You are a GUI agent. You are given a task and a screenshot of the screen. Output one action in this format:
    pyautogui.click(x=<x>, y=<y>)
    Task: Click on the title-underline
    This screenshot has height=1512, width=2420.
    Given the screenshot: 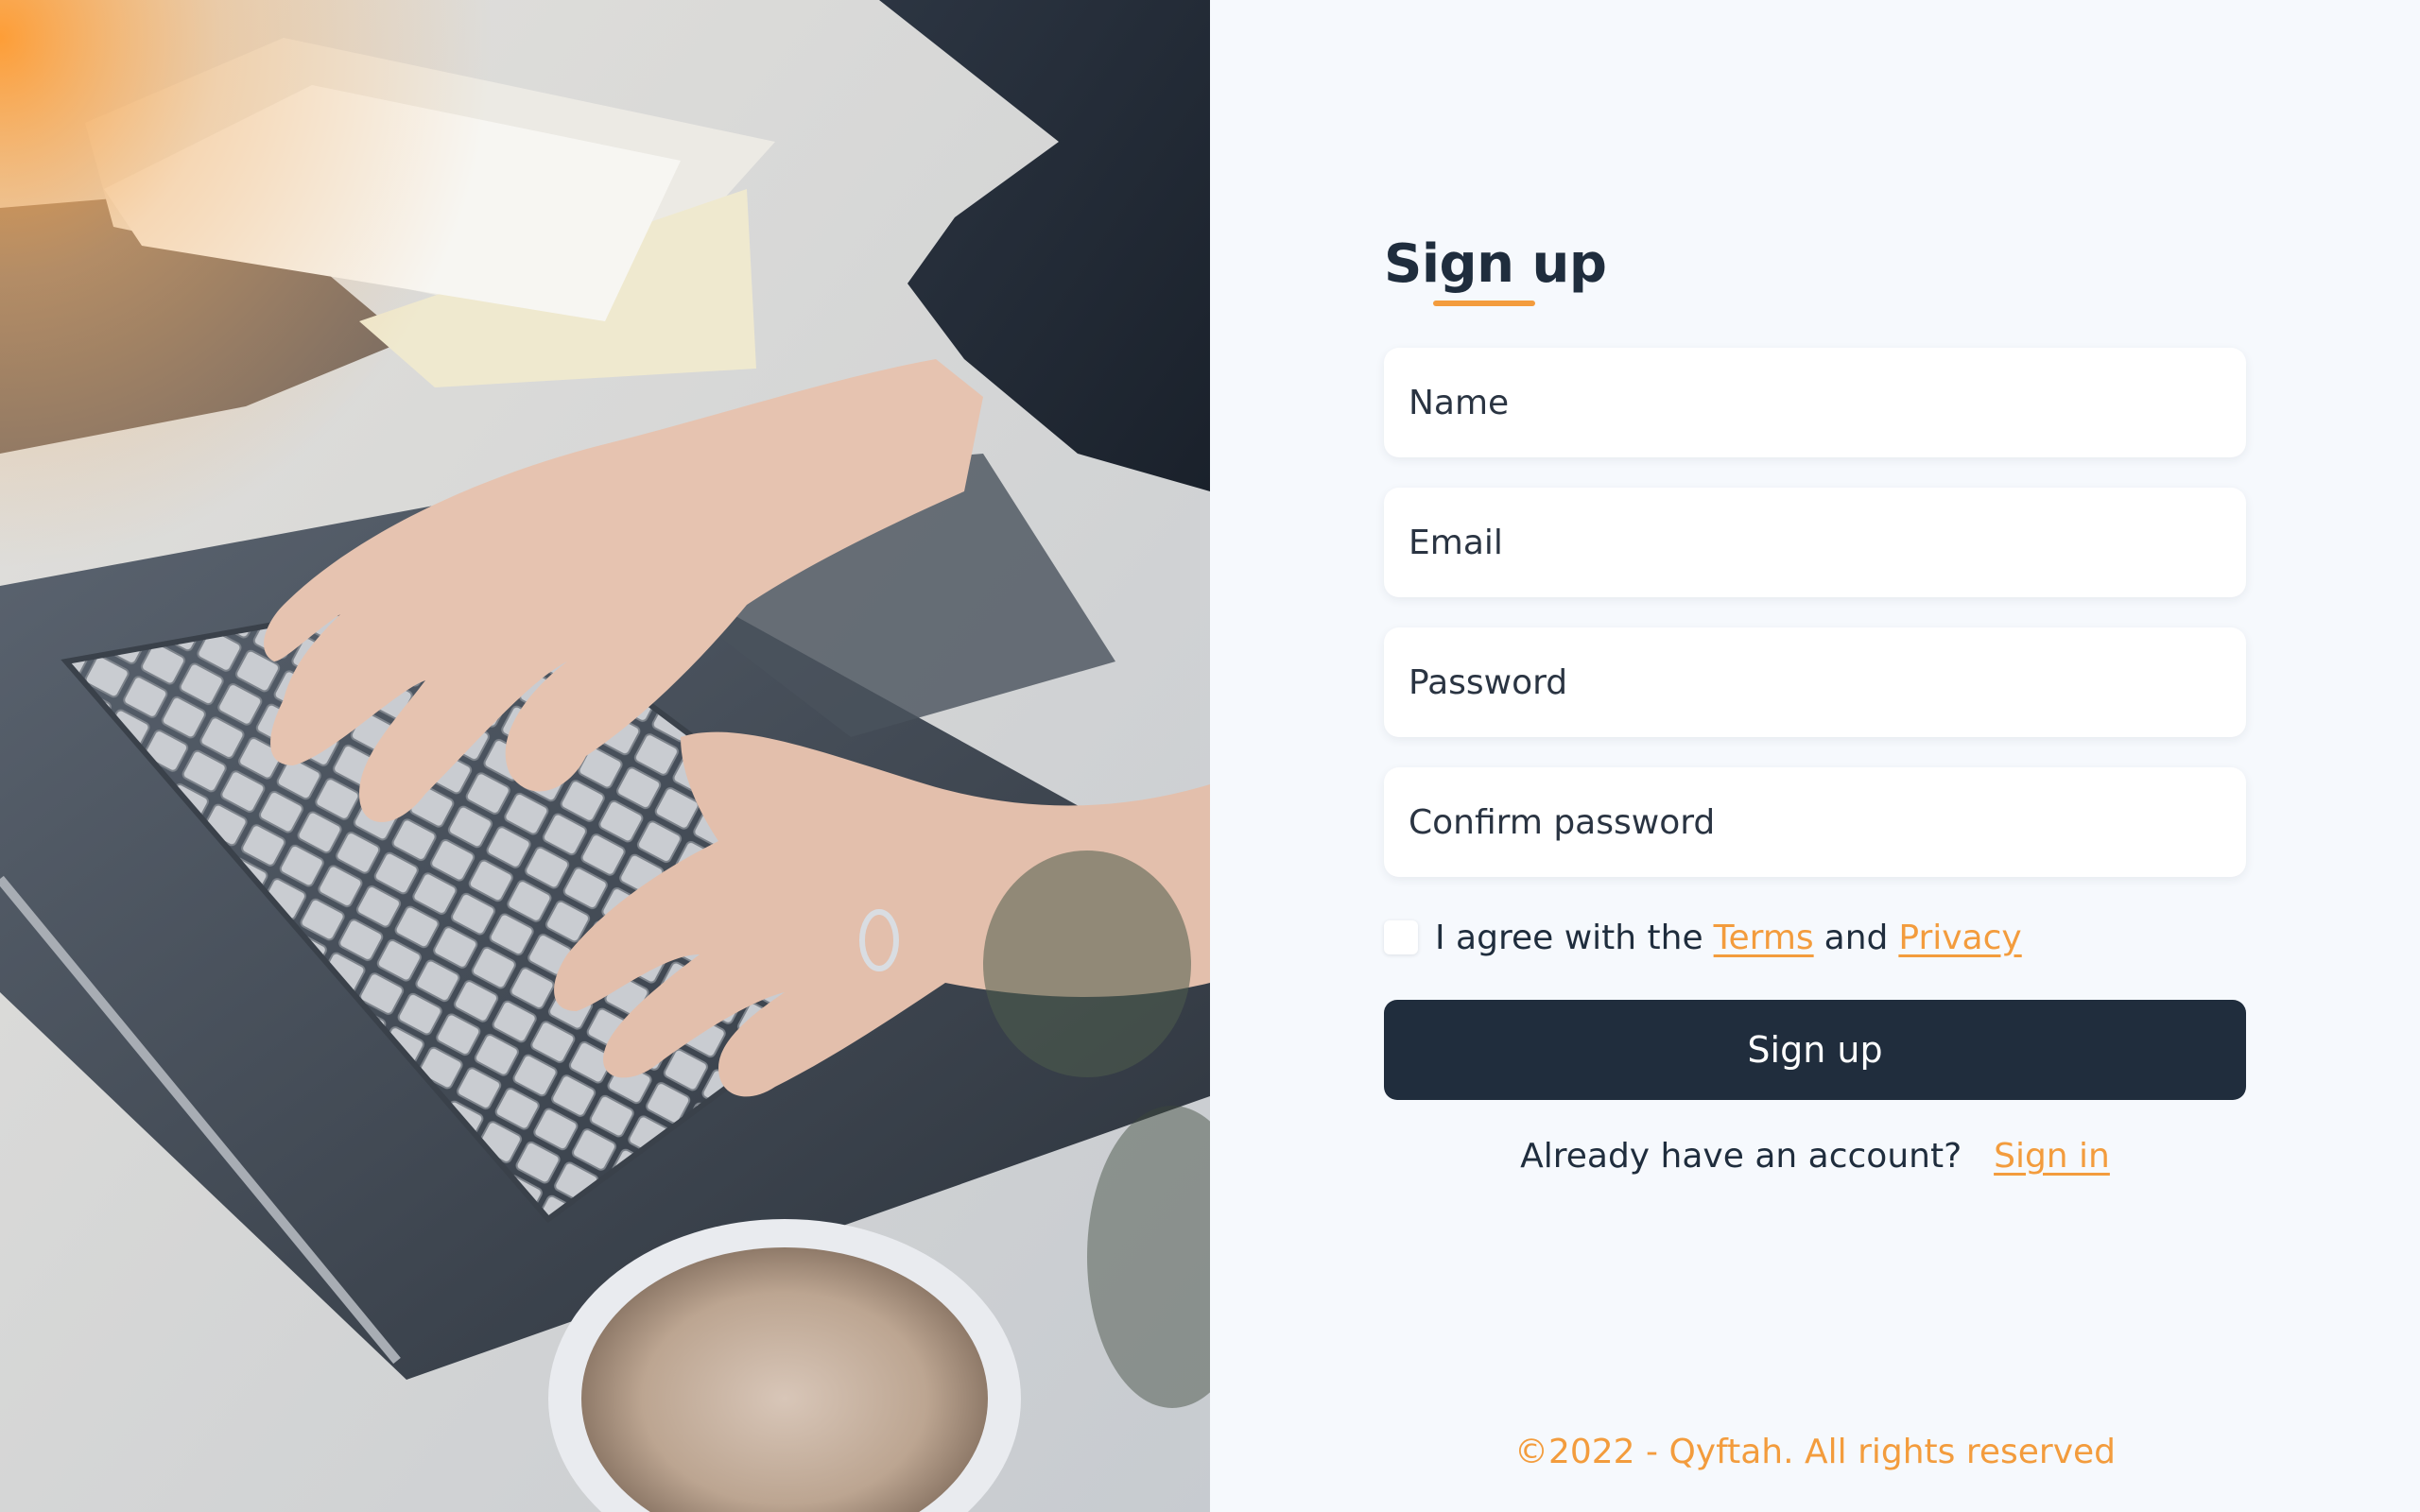 What is the action you would take?
    pyautogui.click(x=1484, y=303)
    